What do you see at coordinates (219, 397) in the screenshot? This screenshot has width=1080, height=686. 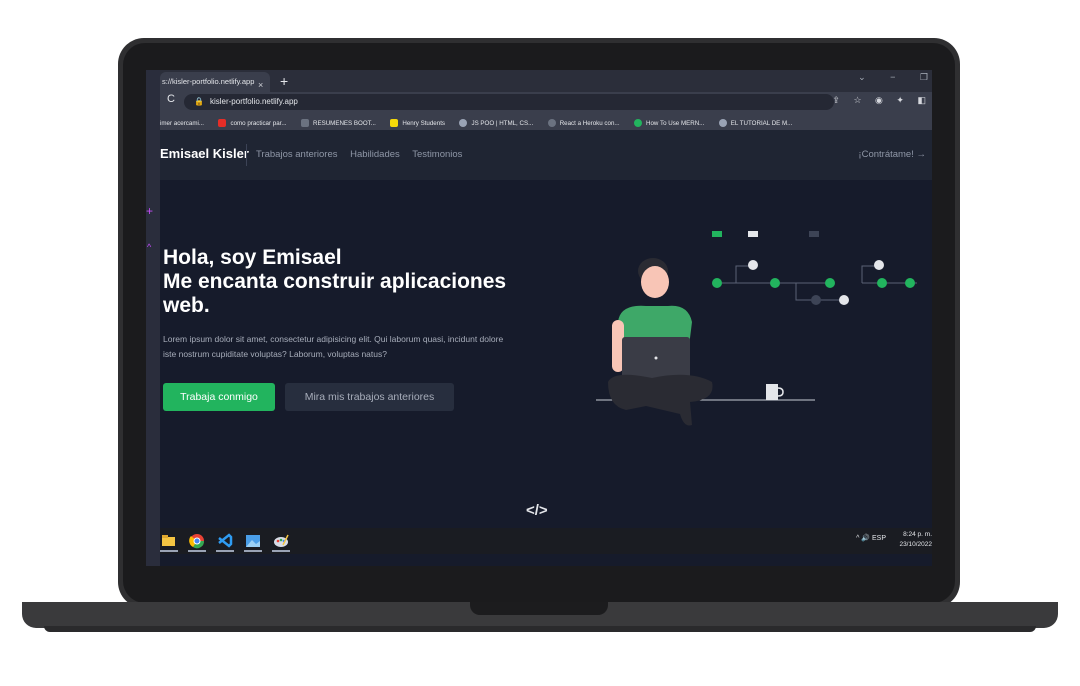 I see `work-with-me-button: Trabaja conmigo` at bounding box center [219, 397].